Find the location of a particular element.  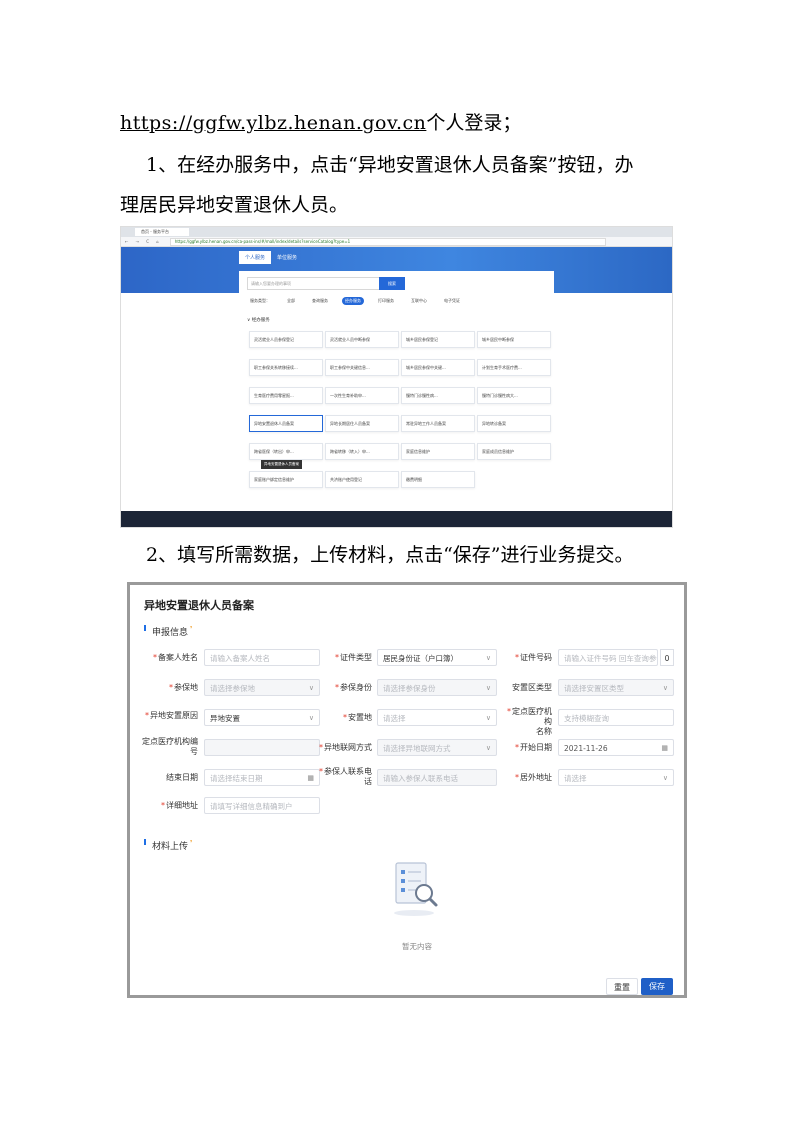

addr-label: *详细地址 is located at coordinates (179, 805).